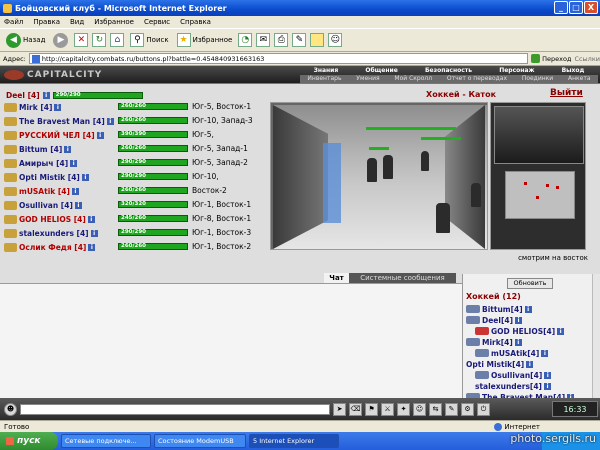  What do you see at coordinates (494, 320) in the screenshot?
I see `room-user: Deel[4] i` at bounding box center [494, 320].